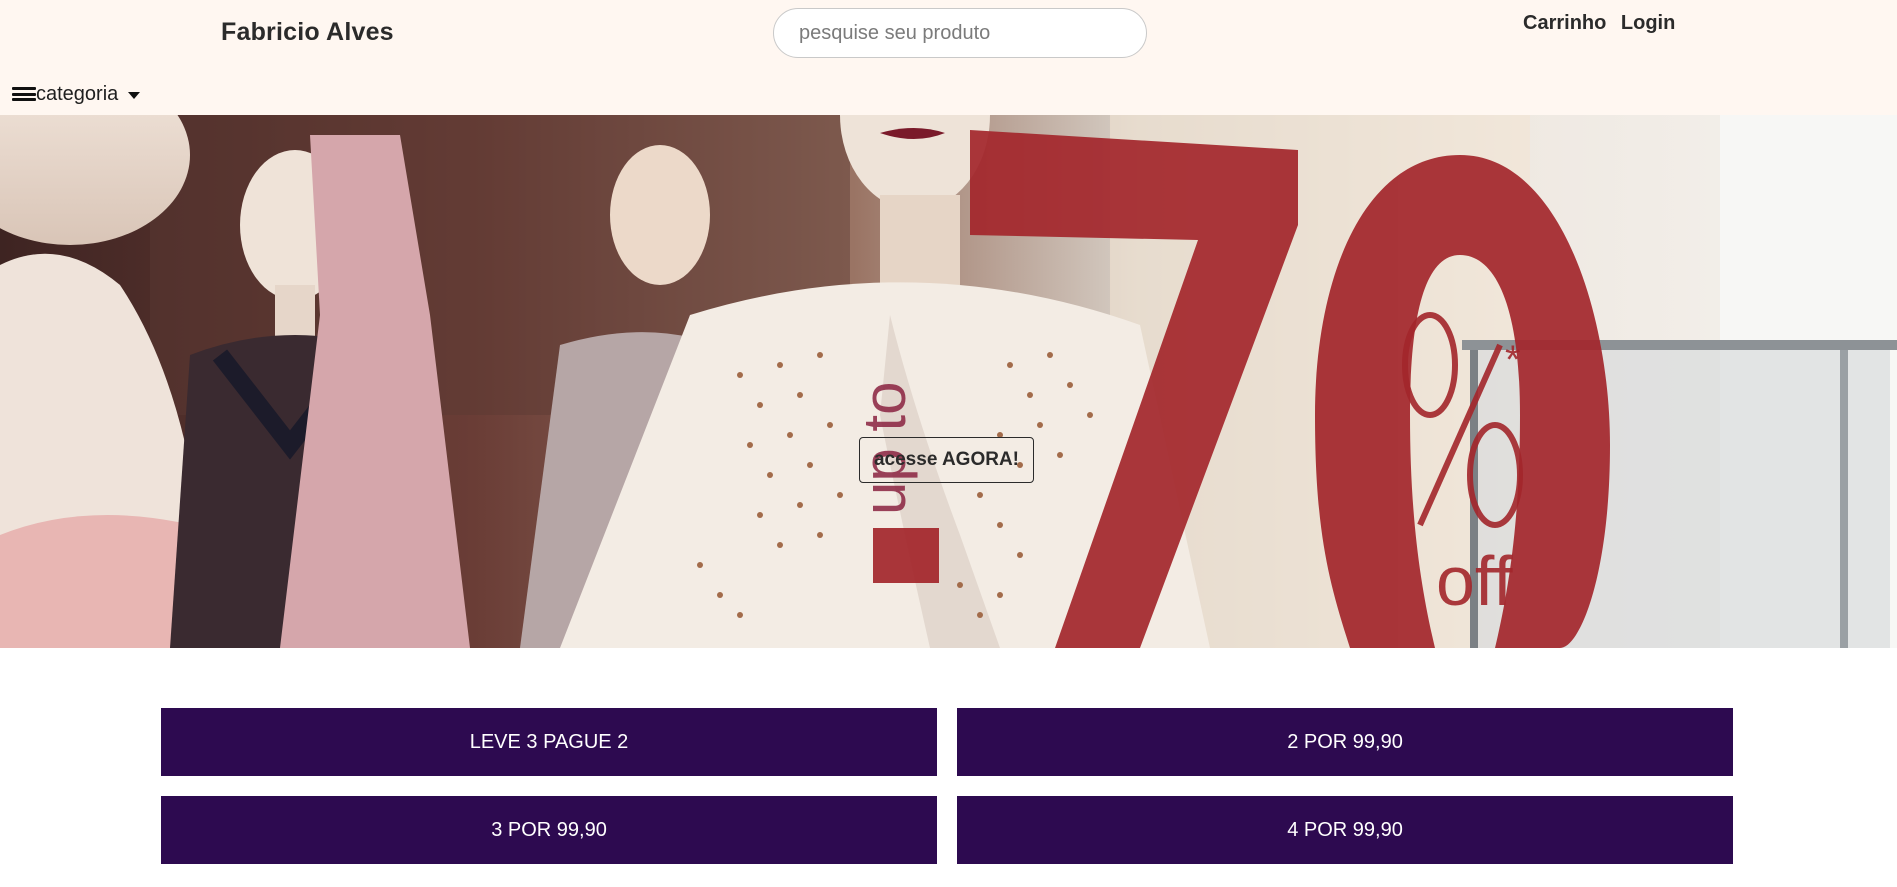 The image size is (1897, 887). Describe the element at coordinates (1648, 23) in the screenshot. I see `login-link: Login` at that location.